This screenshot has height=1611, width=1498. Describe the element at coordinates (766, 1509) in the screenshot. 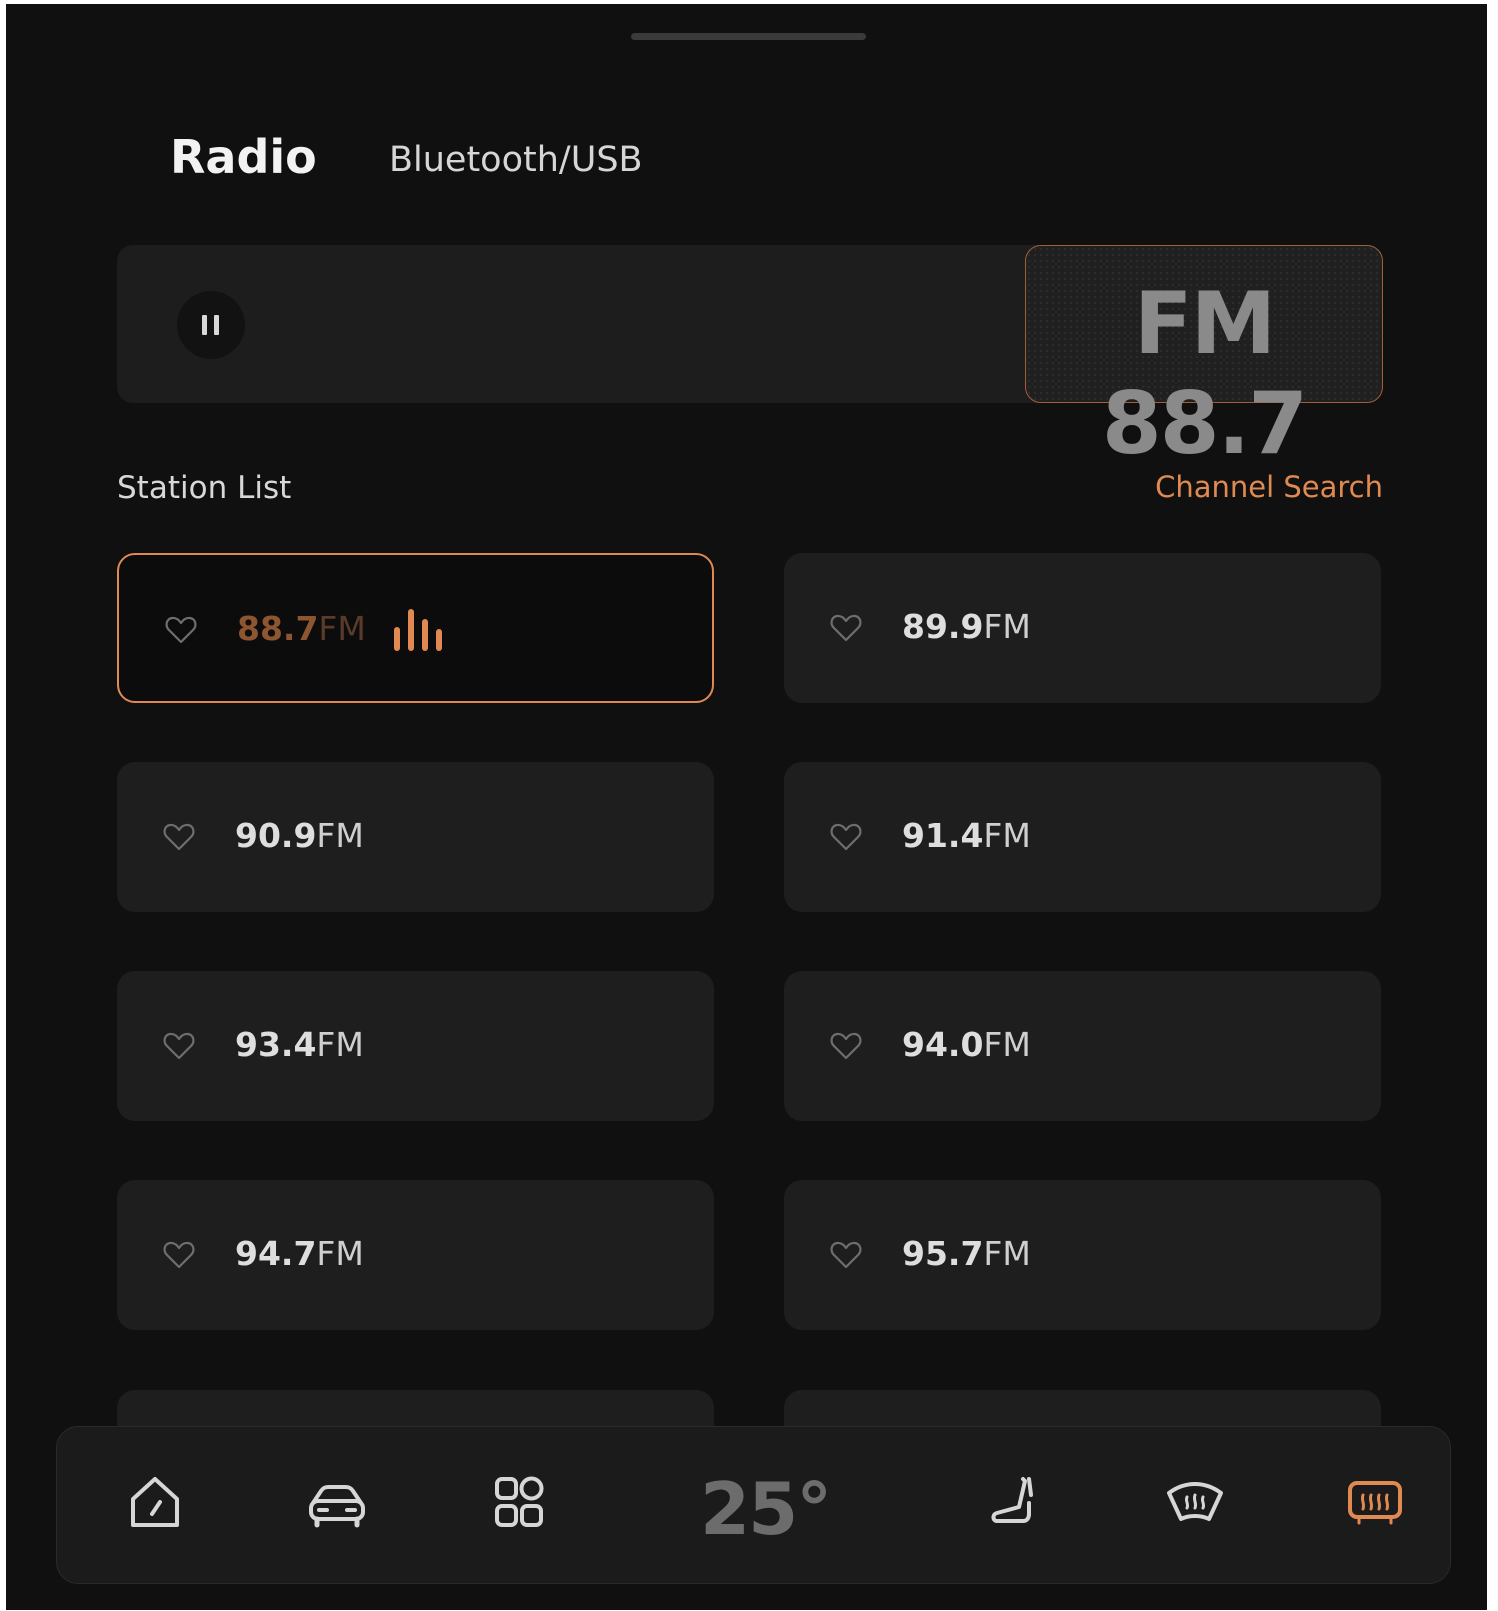

I see `temperature-display: 25°` at that location.